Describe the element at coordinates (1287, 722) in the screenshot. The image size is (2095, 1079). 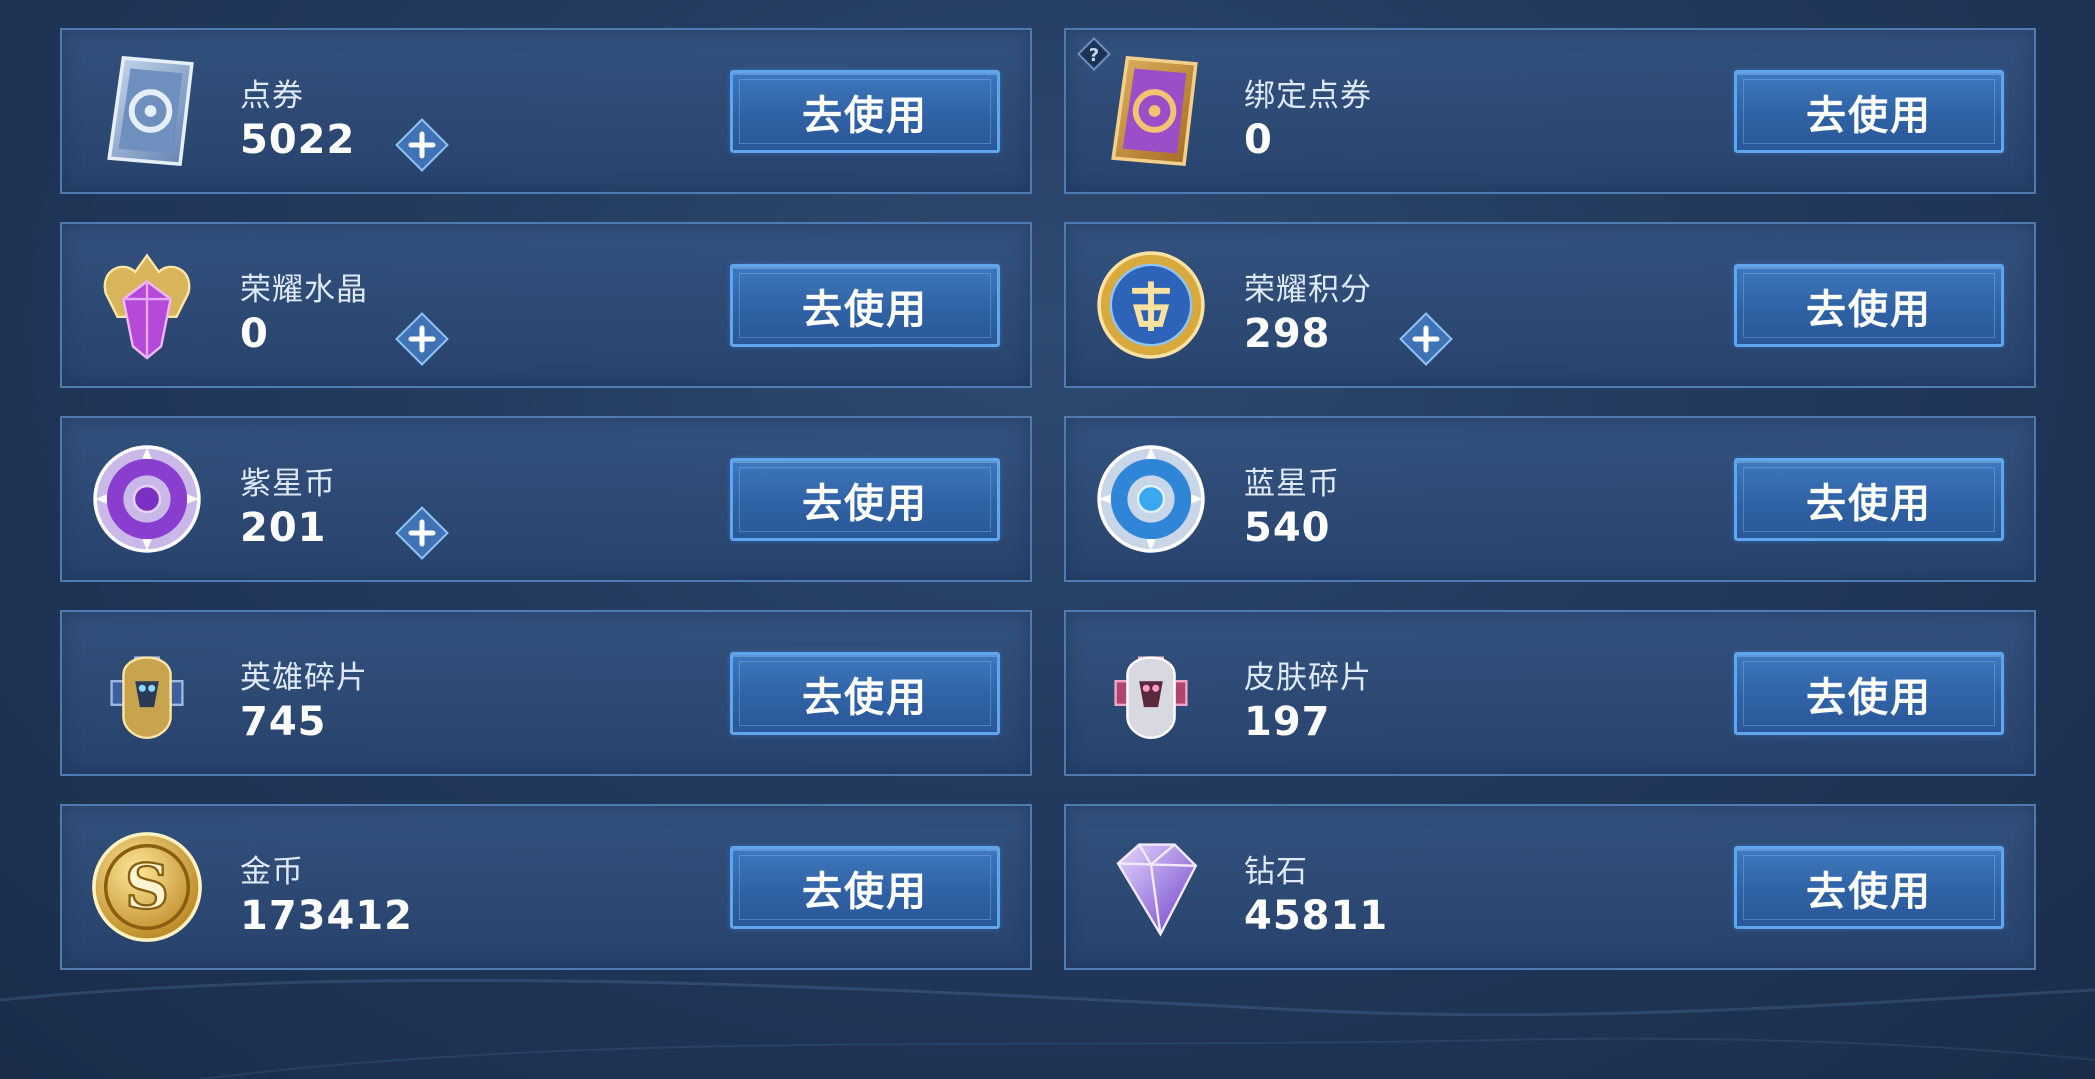
I see `currency-value: 197` at that location.